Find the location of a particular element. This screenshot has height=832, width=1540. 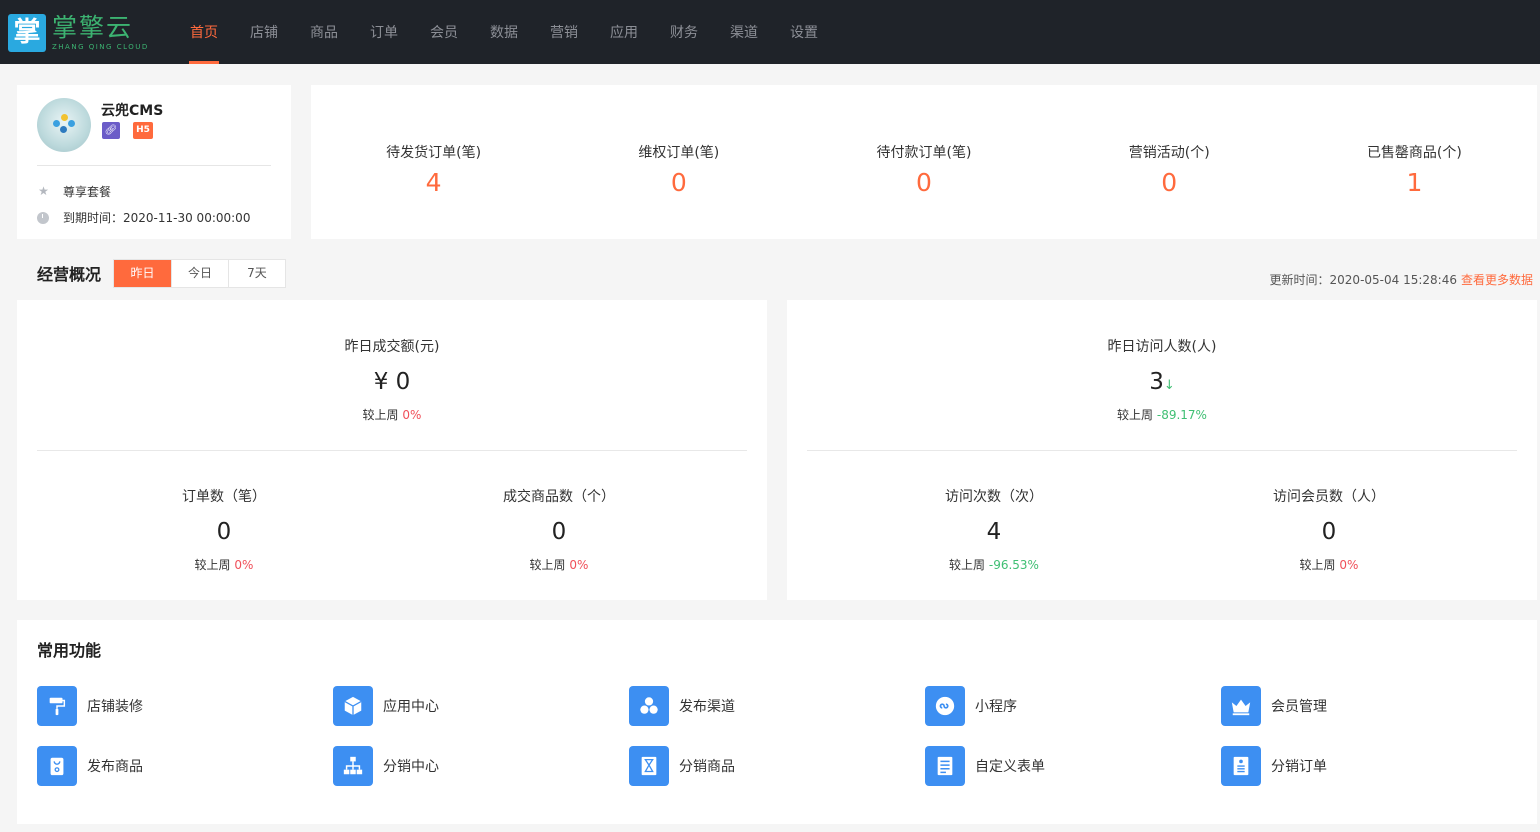

func-distribution-products: 分销商品 is located at coordinates (682, 766).